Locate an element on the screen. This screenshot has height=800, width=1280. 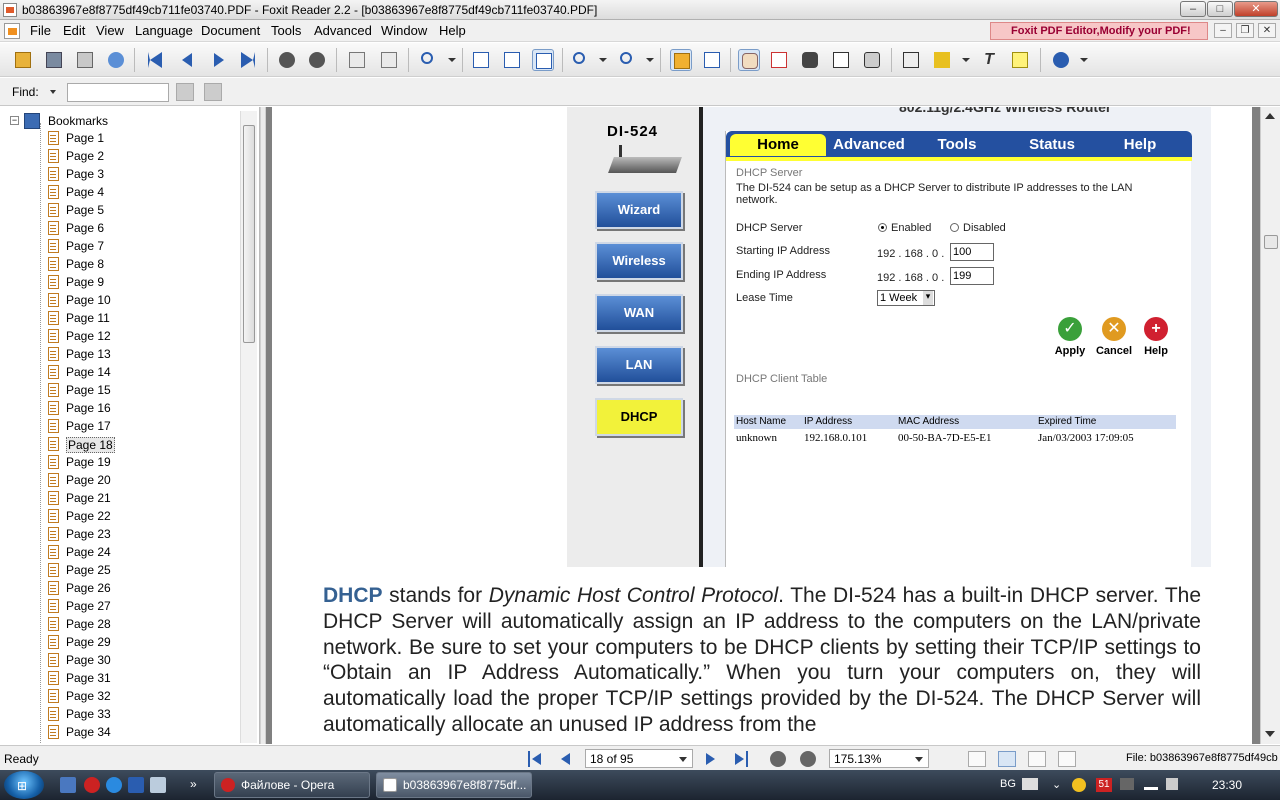
continuous-facing-view-icon is located at coordinates (1067, 759).